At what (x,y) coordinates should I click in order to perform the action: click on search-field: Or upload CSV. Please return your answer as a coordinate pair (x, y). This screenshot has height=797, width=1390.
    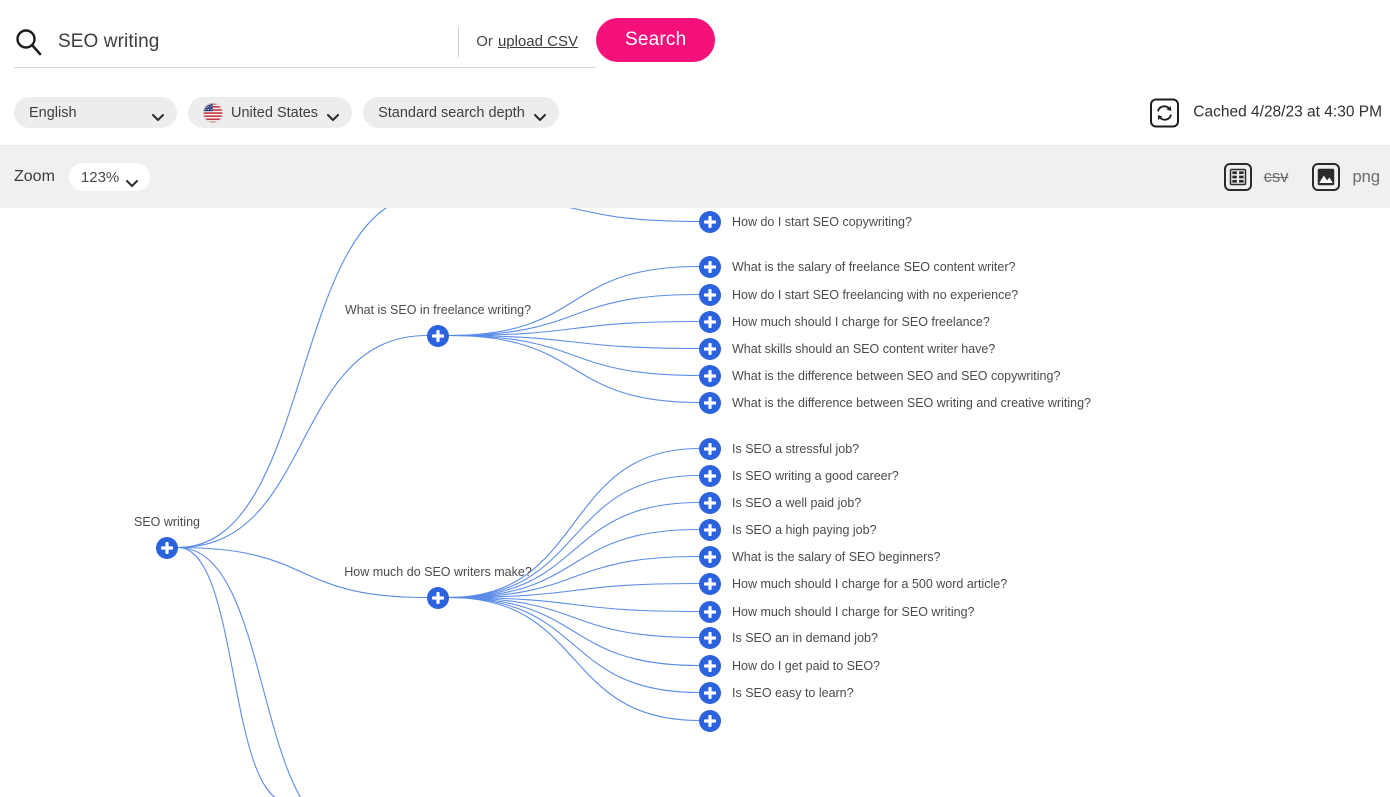
    Looking at the image, I should click on (305, 42).